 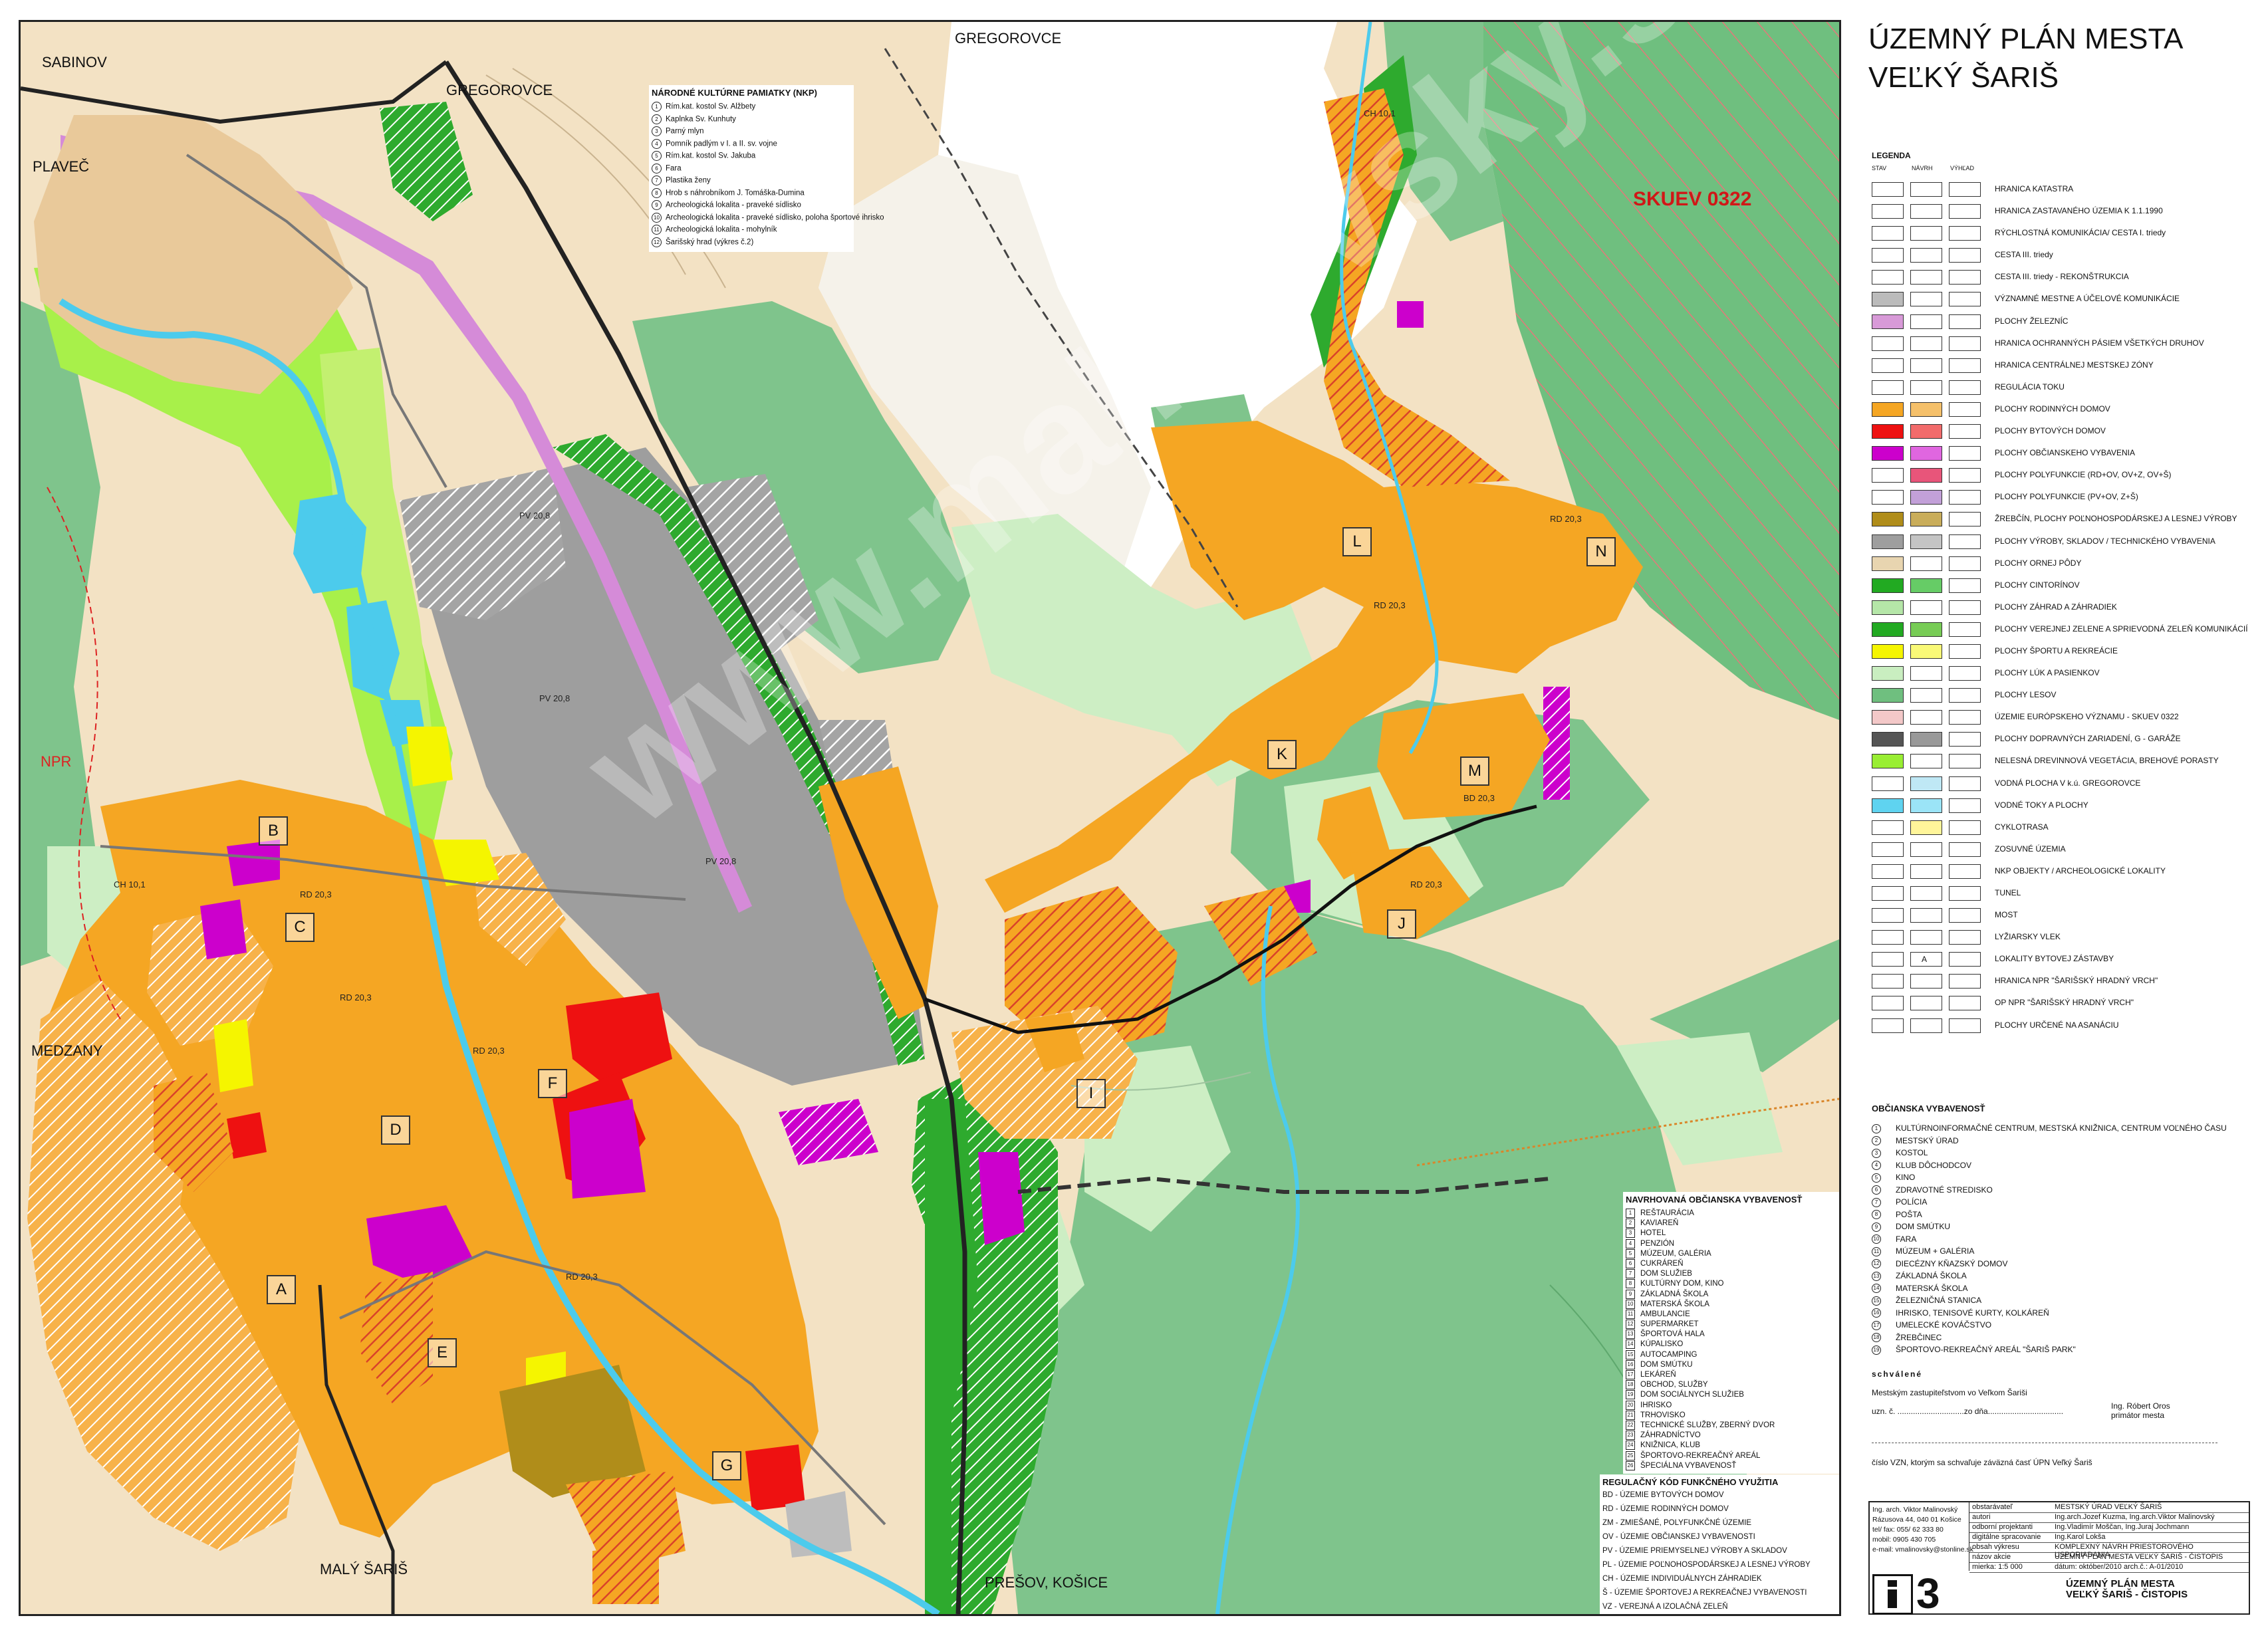 I want to click on sheet-title-text: ÚZEMNÝ PLÁN MESTA VEĽKÝ ŠARIŠ - ČISTOPIS, so click(x=2127, y=1589).